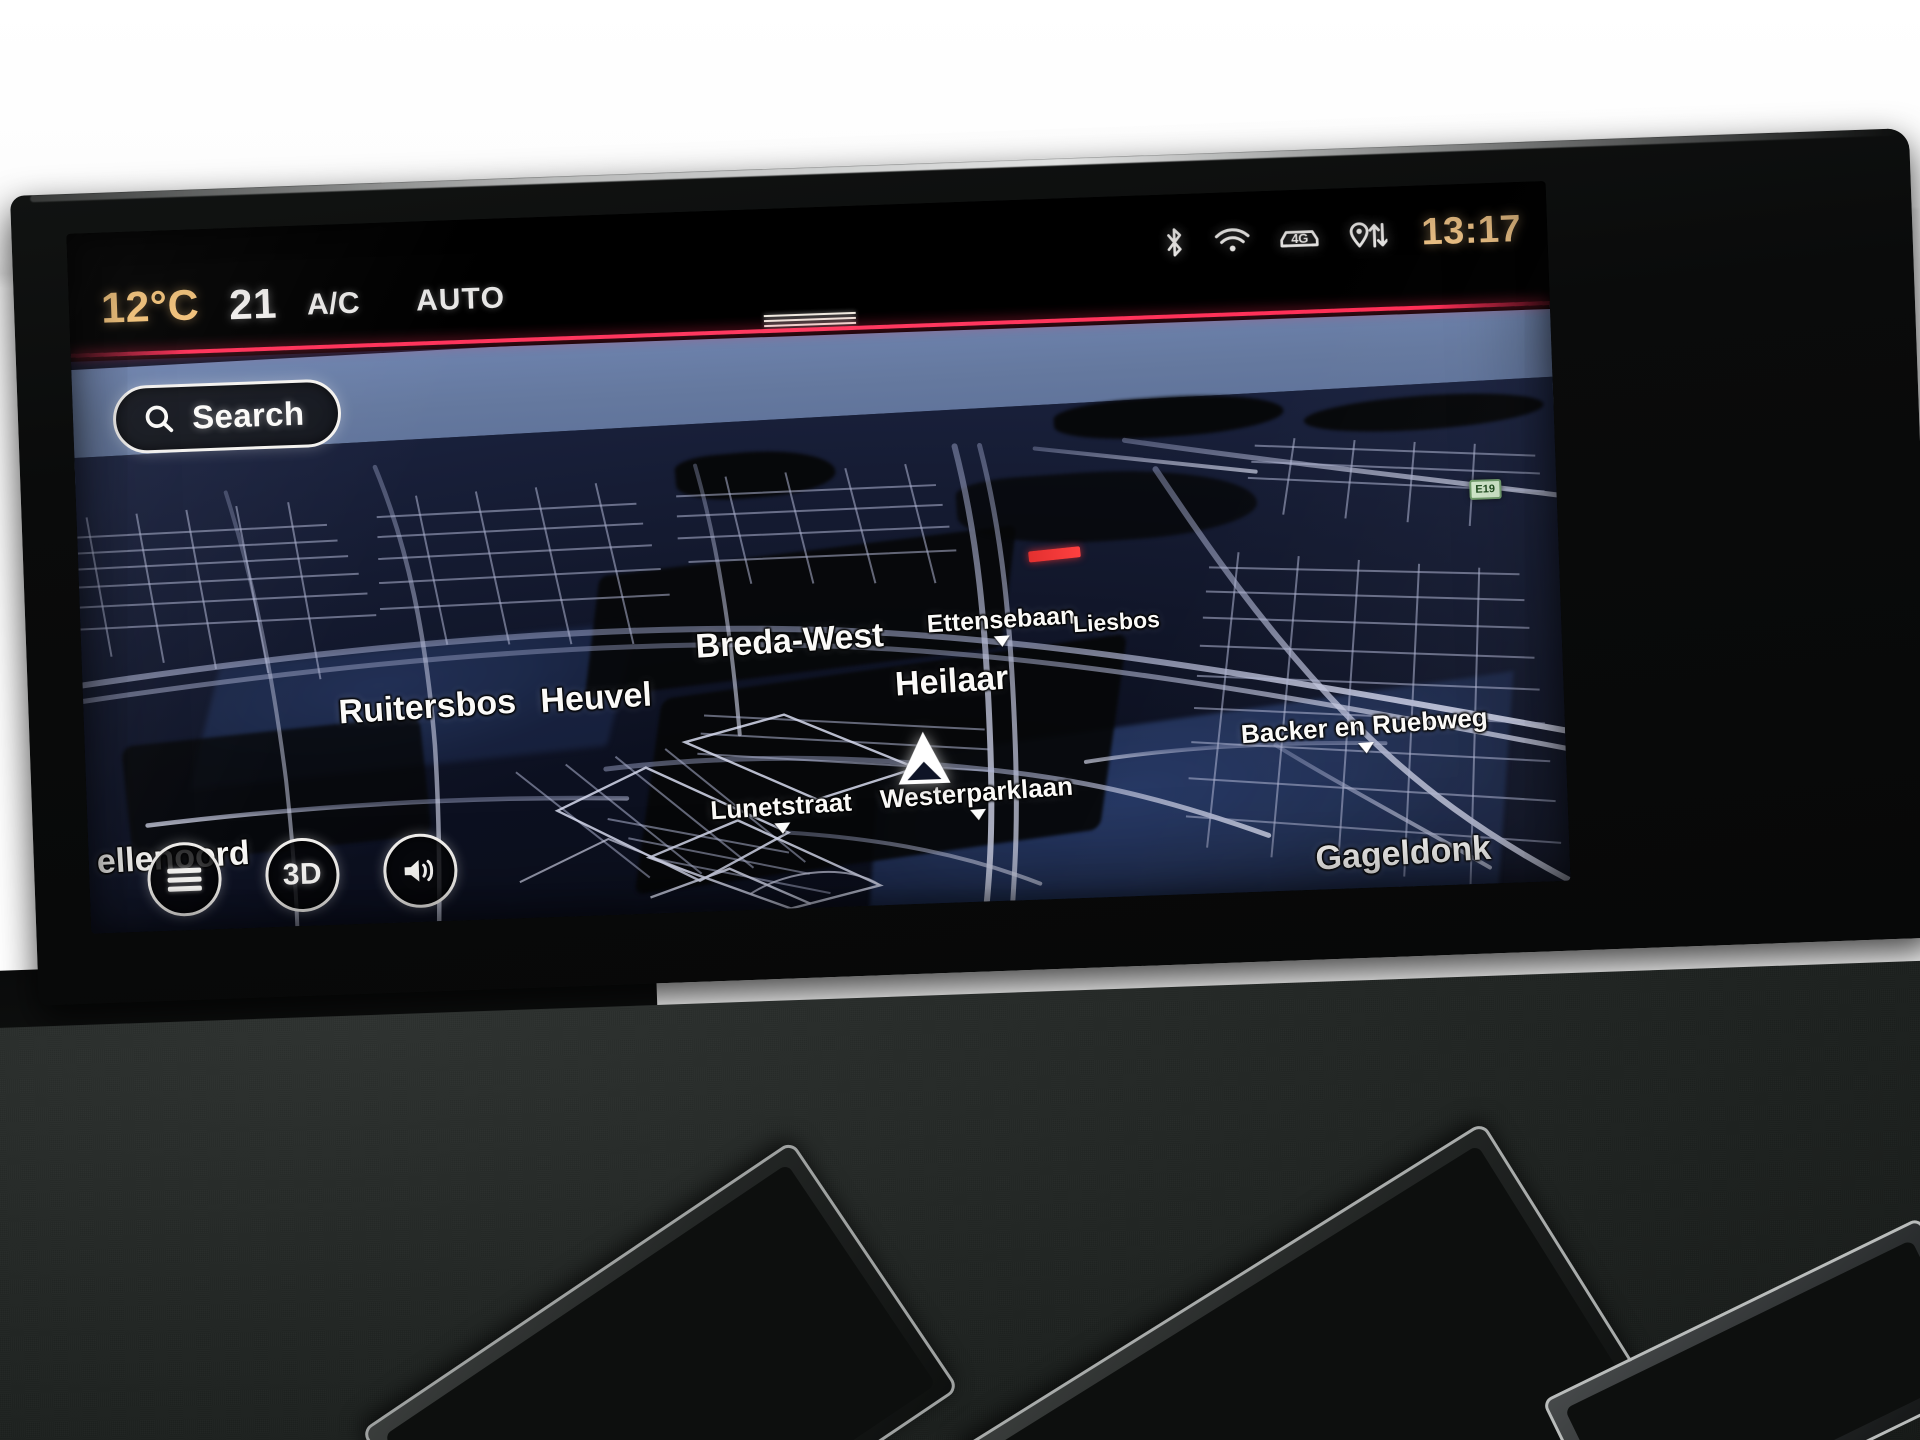 The image size is (1920, 1440). What do you see at coordinates (1116, 622) in the screenshot?
I see `map-label-liesbos: Liesbos` at bounding box center [1116, 622].